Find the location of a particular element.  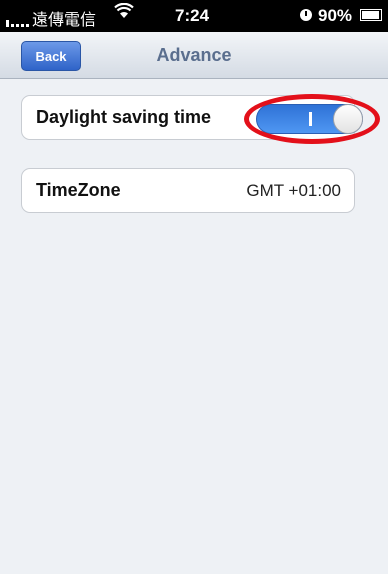

wifi-icon is located at coordinates (124, 13).